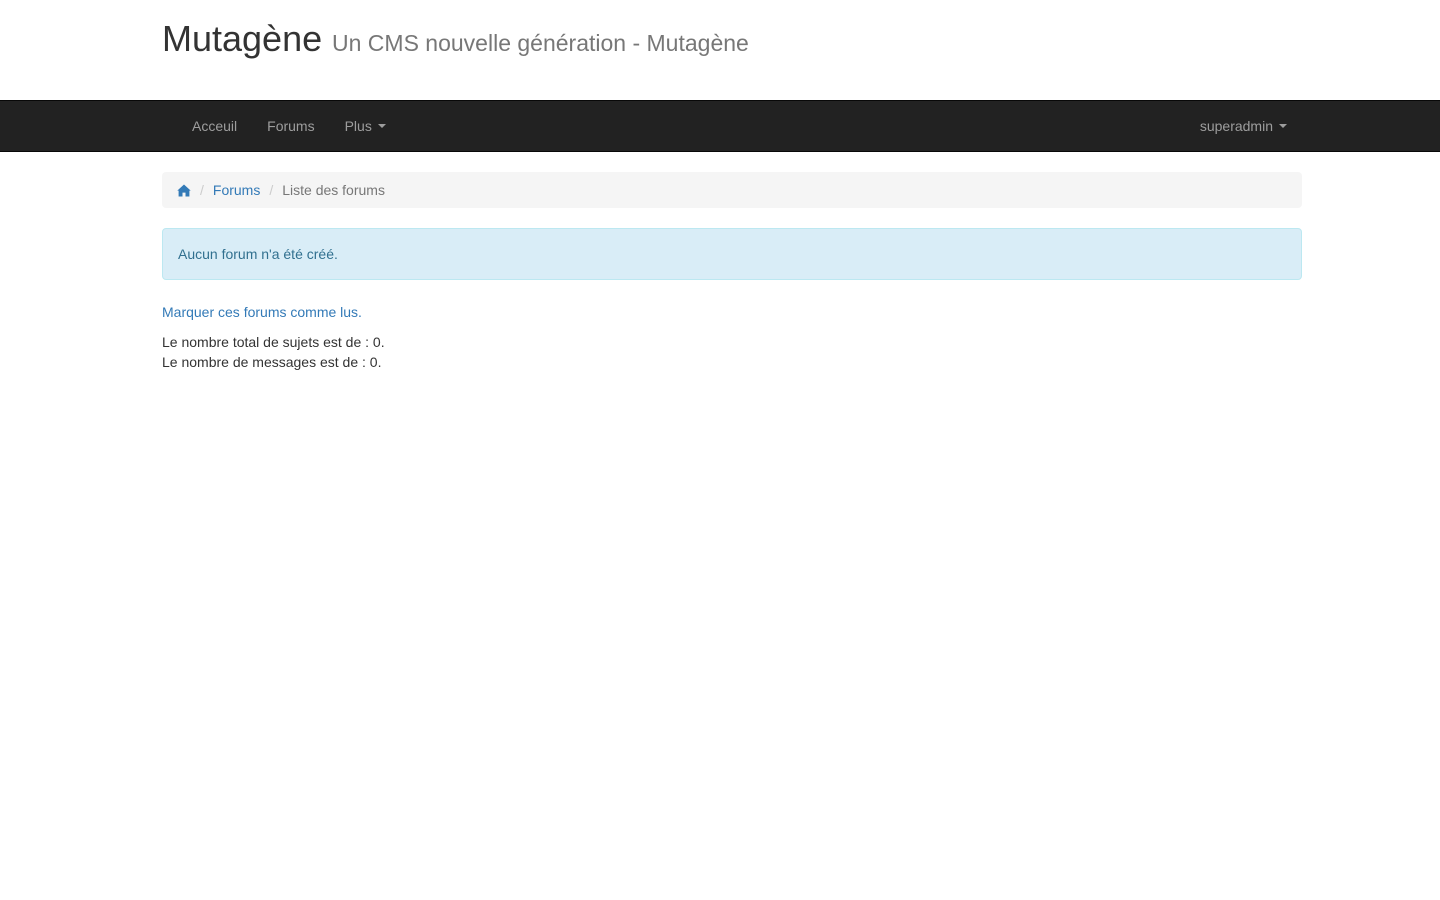 The width and height of the screenshot is (1440, 900). I want to click on home-icon, so click(184, 190).